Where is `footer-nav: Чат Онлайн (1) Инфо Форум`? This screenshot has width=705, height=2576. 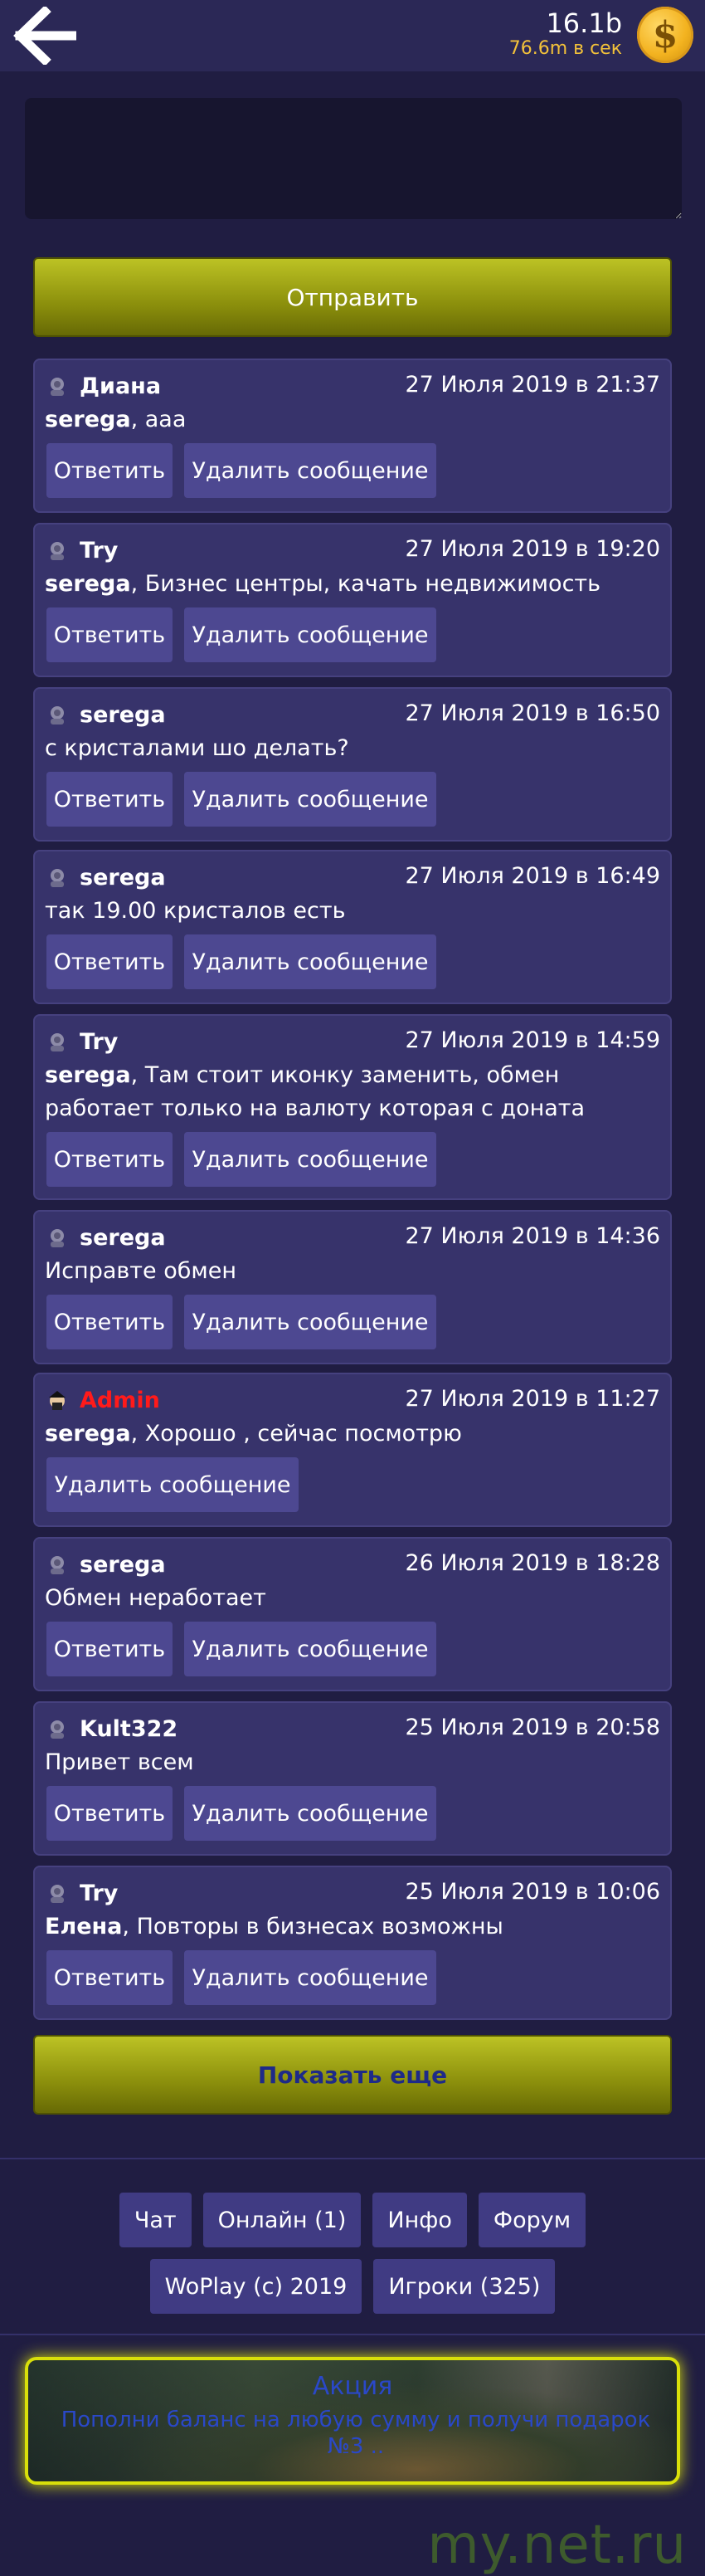
footer-nav: Чат Онлайн (1) Инфо Форум is located at coordinates (352, 2220).